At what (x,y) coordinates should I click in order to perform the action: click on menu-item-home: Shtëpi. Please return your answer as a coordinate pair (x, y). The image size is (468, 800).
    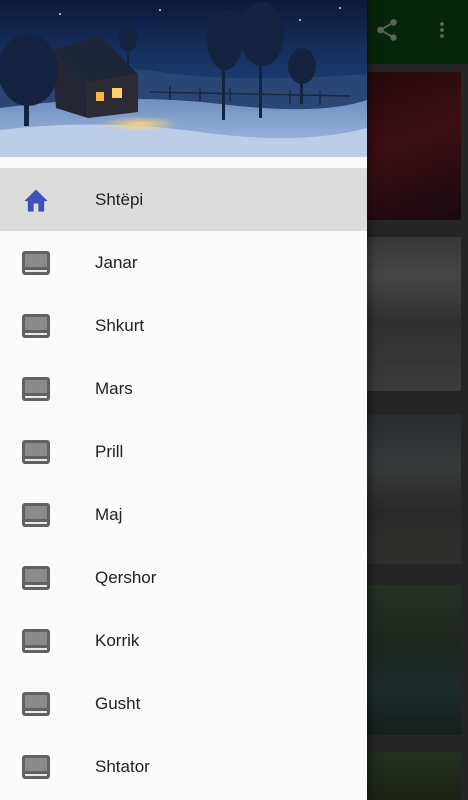
    Looking at the image, I should click on (183, 199).